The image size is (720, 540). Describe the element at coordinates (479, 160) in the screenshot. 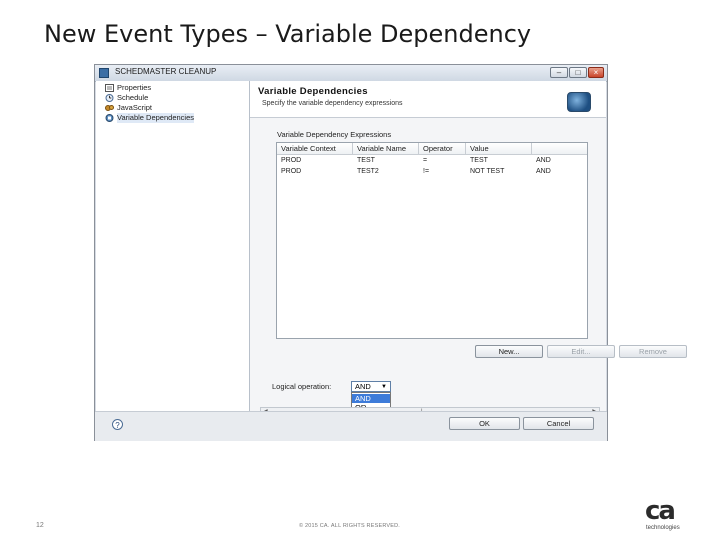

I see `cell-value: TEST` at that location.